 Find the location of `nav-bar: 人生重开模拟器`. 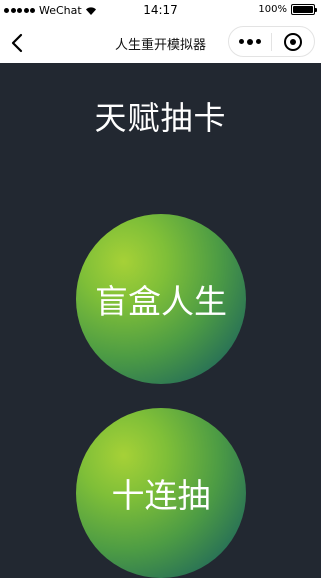

nav-bar: 人生重开模拟器 is located at coordinates (160, 42).